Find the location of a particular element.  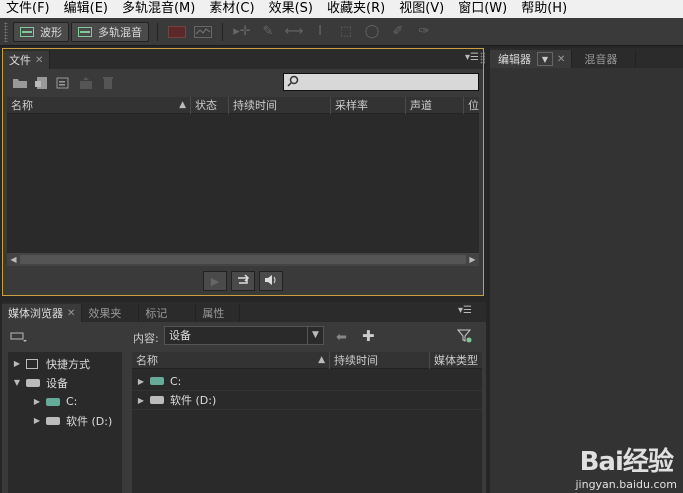

multitrack-label: 多轨混音 is located at coordinates (120, 32).